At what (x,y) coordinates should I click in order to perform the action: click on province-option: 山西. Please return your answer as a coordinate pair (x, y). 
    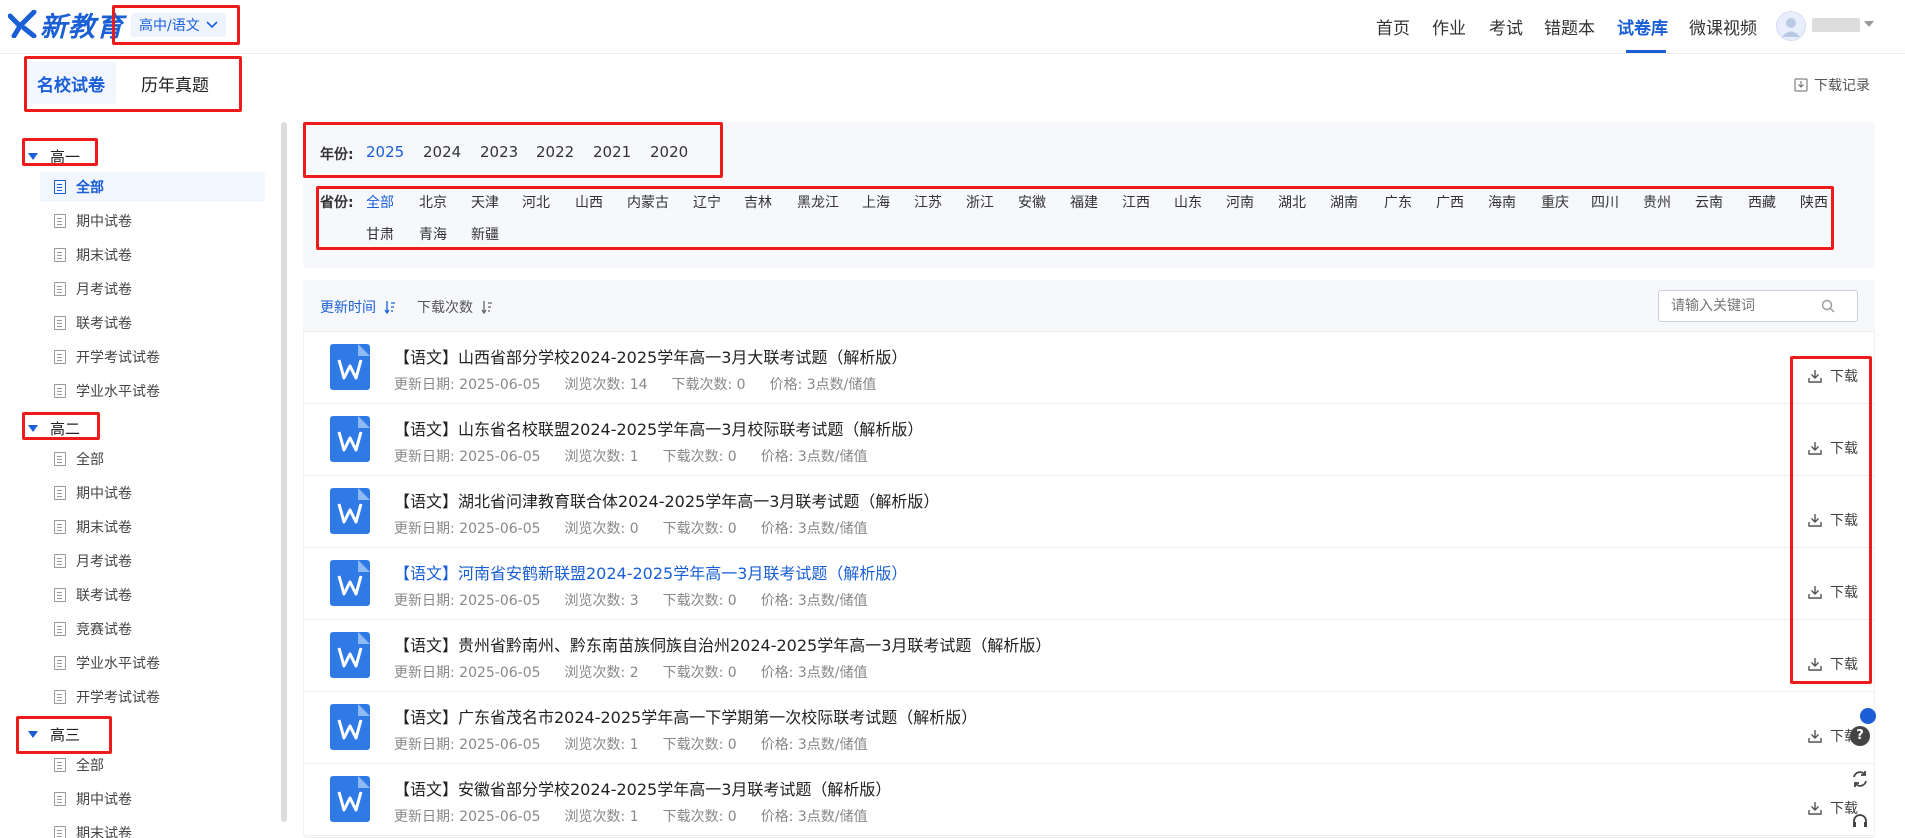
    Looking at the image, I should click on (589, 202).